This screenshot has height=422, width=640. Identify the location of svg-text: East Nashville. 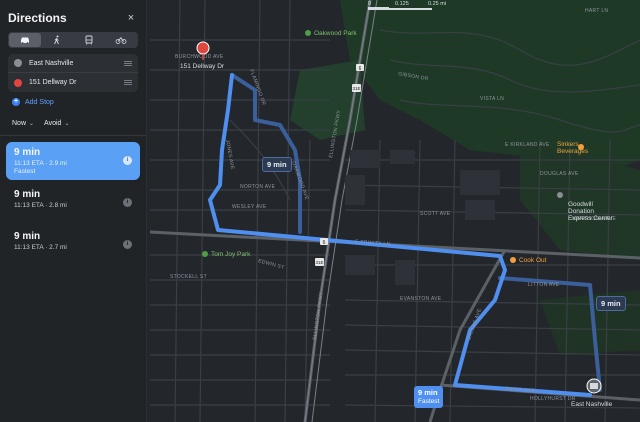
(592, 404).